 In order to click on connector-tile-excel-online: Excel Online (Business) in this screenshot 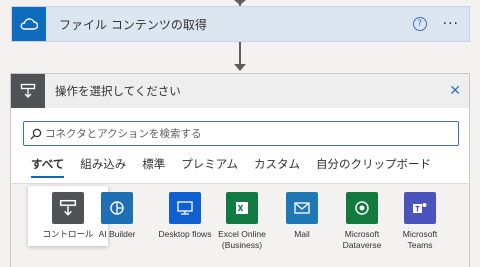, I will do `click(242, 221)`.